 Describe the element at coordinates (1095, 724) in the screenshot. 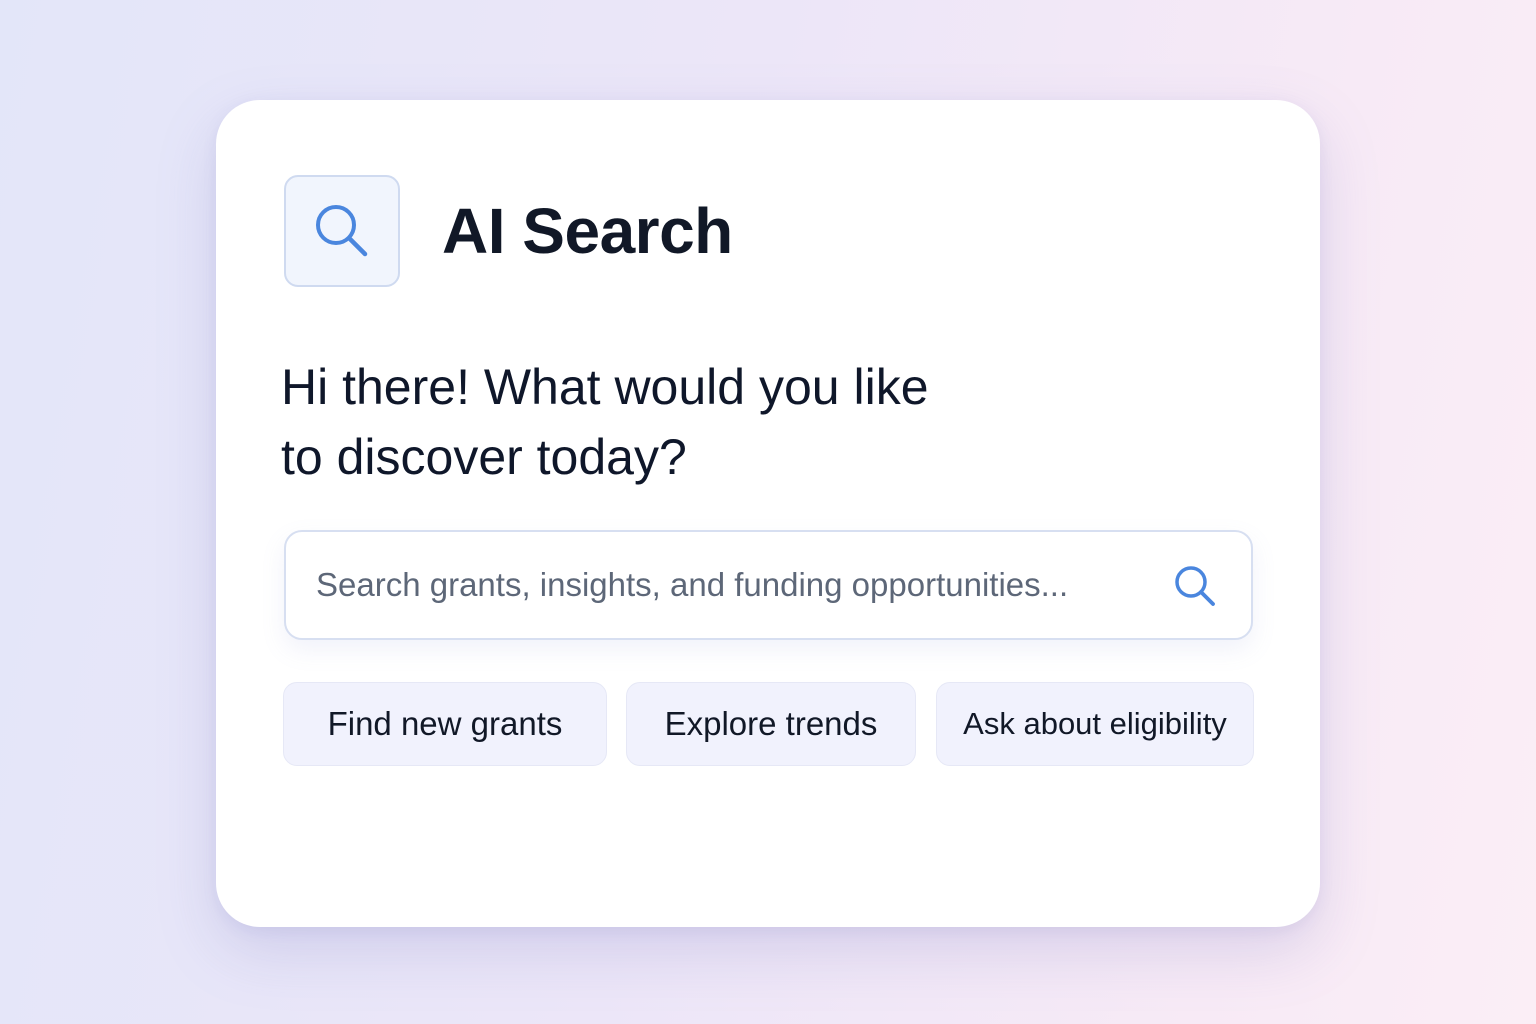

I see `suggestion-ask-about-eligibility: Ask about eligibility` at that location.